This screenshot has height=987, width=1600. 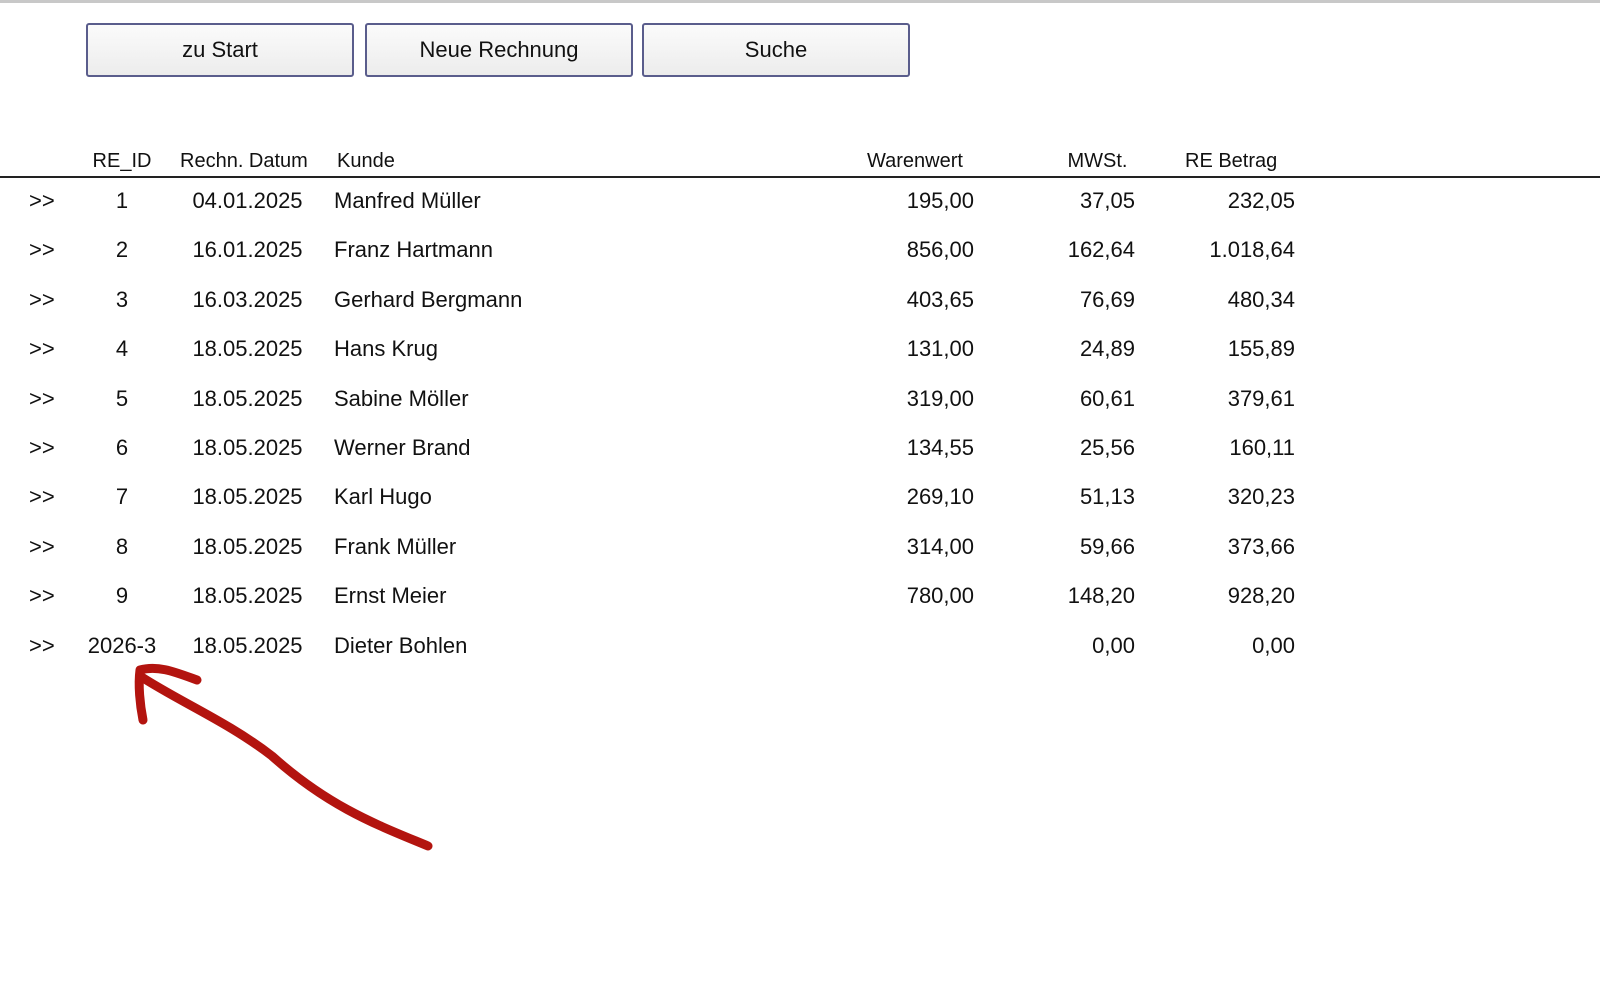 I want to click on cell-vat: 76,69, so click(x=1107, y=299).